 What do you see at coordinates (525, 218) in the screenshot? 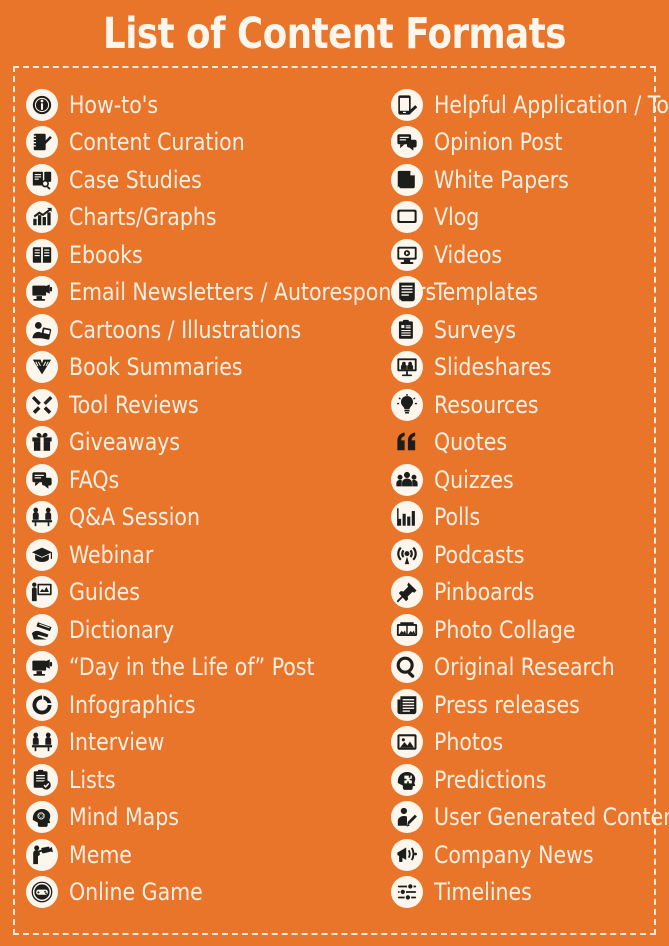
I see `list-item: Vlog` at bounding box center [525, 218].